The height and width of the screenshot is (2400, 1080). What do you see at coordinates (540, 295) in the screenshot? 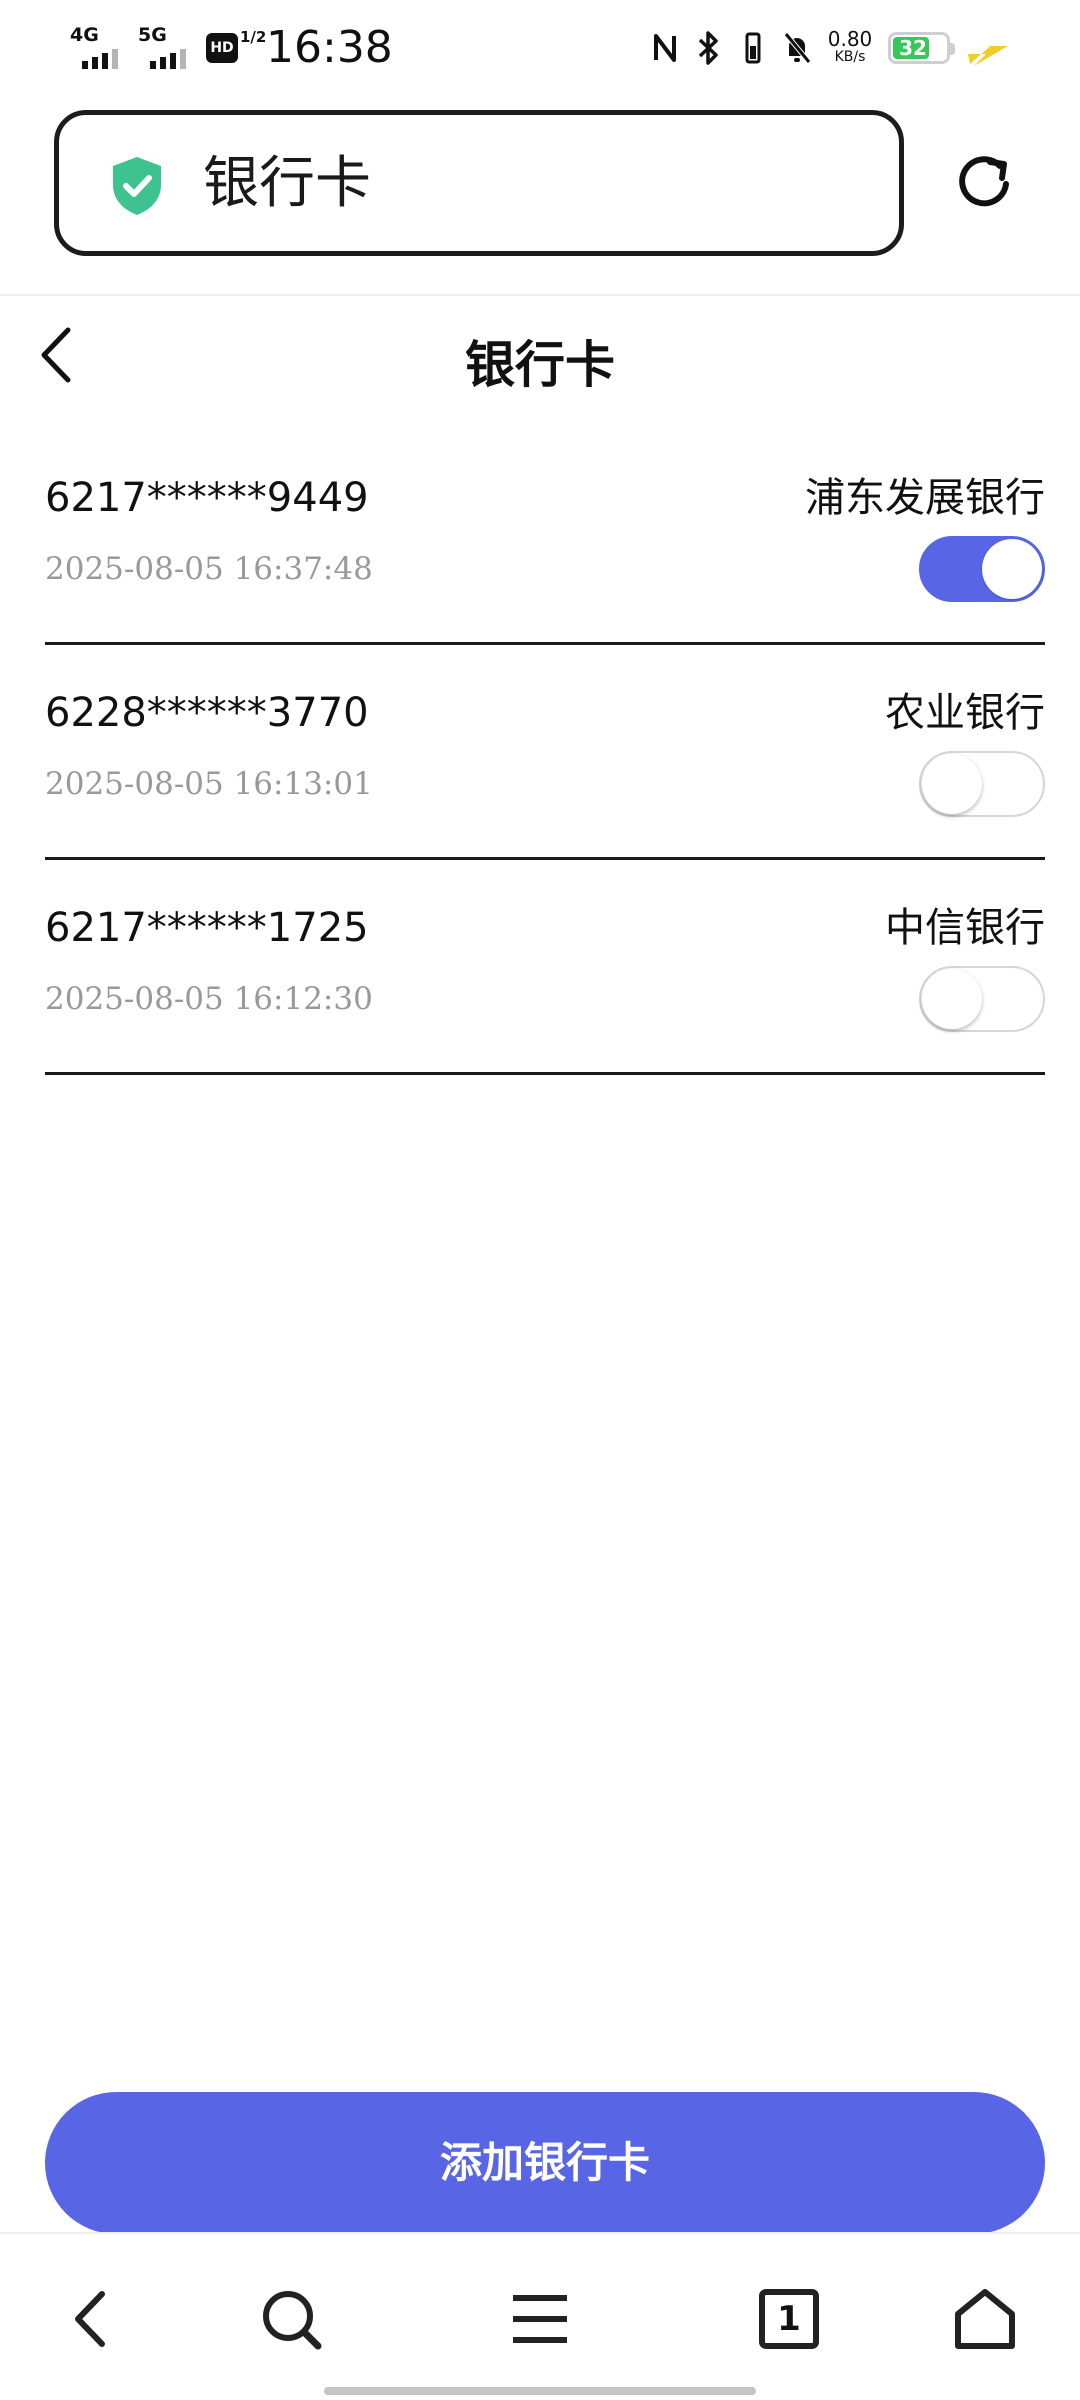
I see `header-divider` at bounding box center [540, 295].